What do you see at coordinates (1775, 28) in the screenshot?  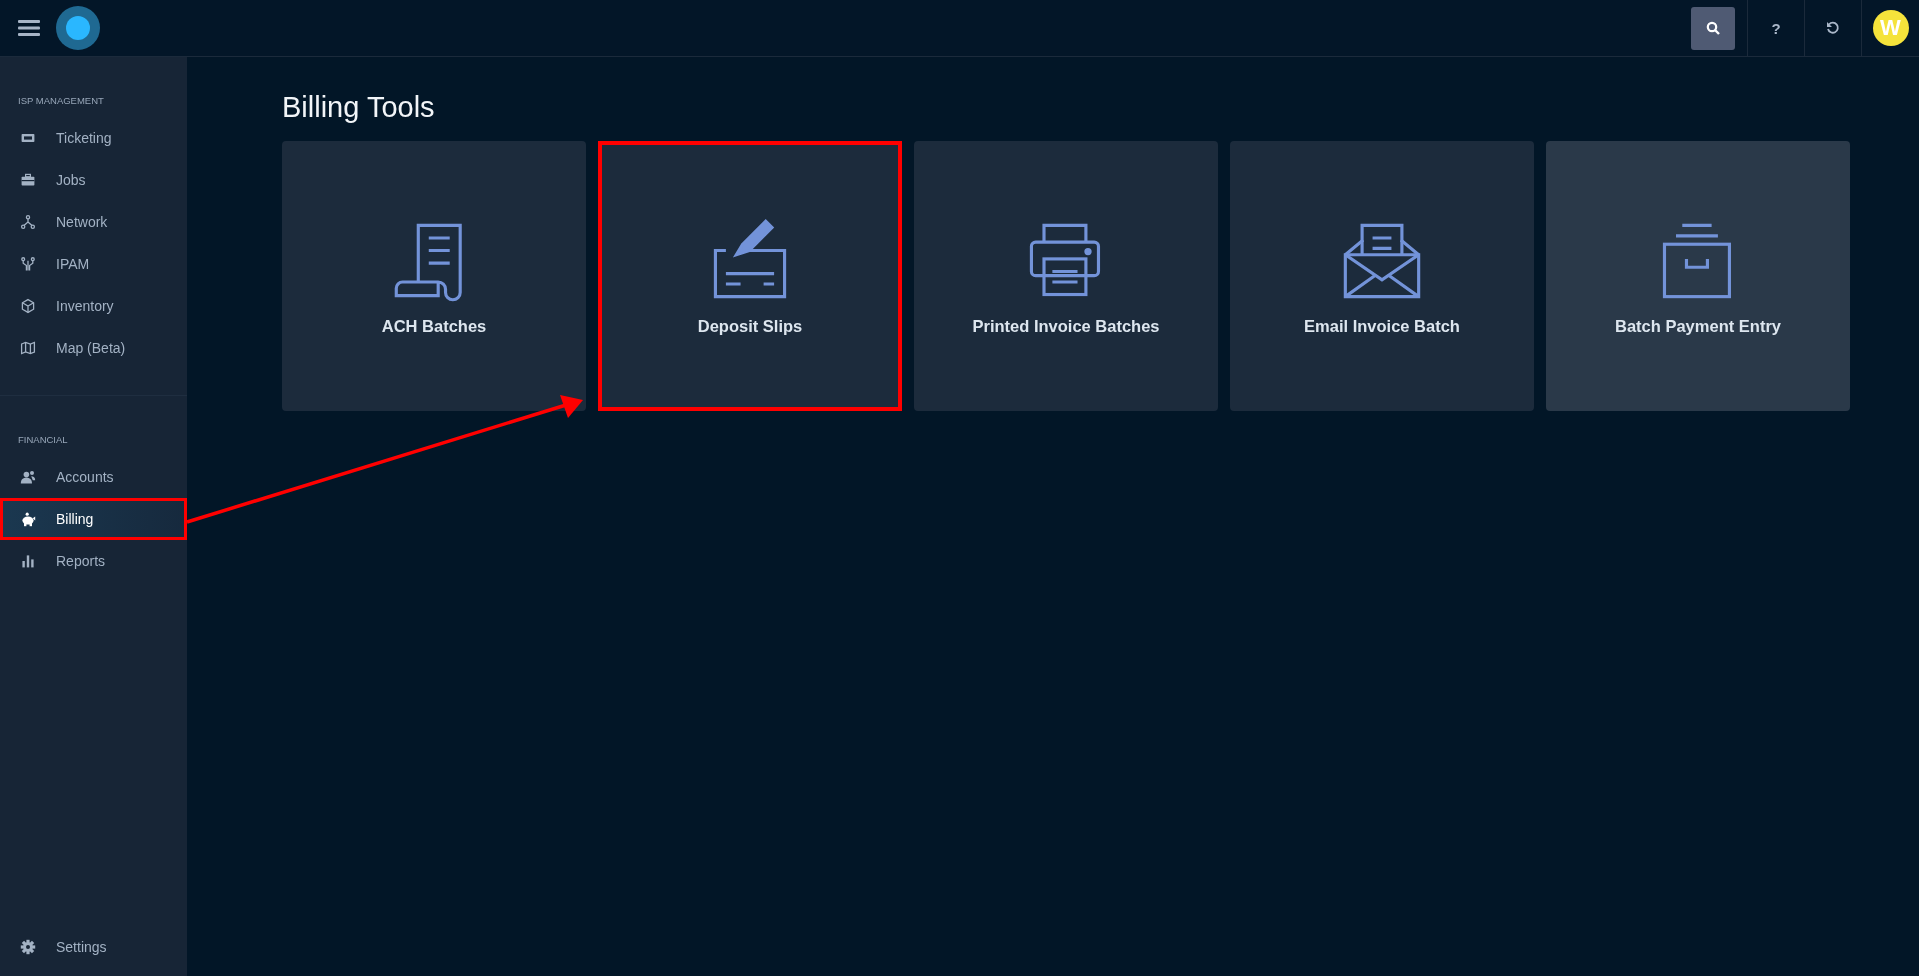 I see `help-button: ?` at bounding box center [1775, 28].